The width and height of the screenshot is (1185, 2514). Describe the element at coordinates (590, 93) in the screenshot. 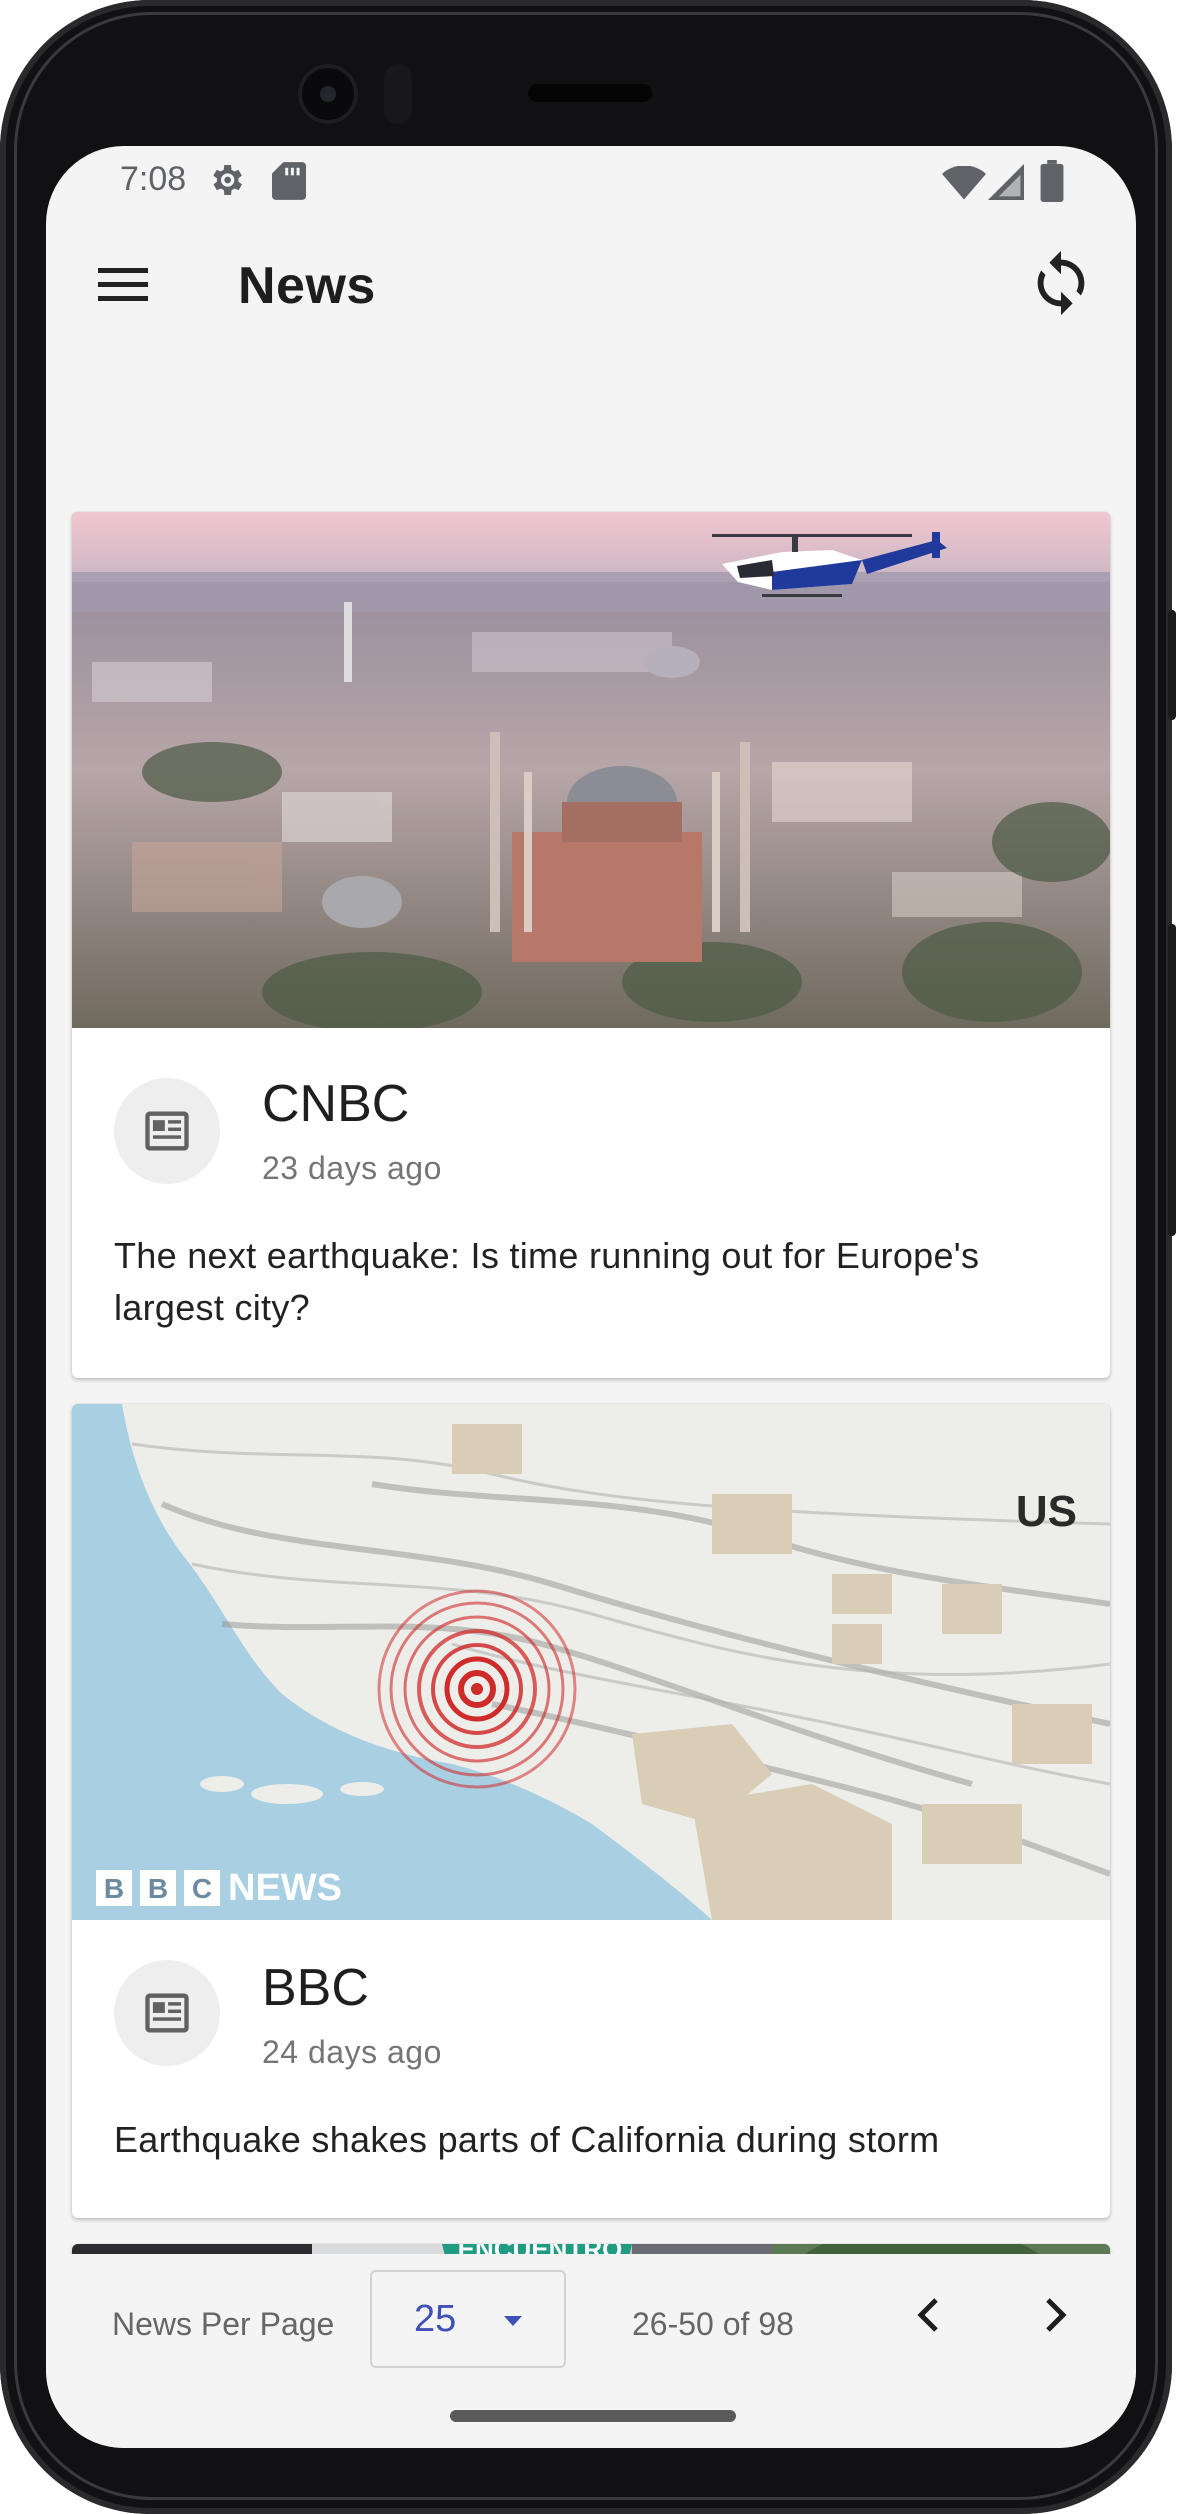

I see `earpiece-speaker` at that location.